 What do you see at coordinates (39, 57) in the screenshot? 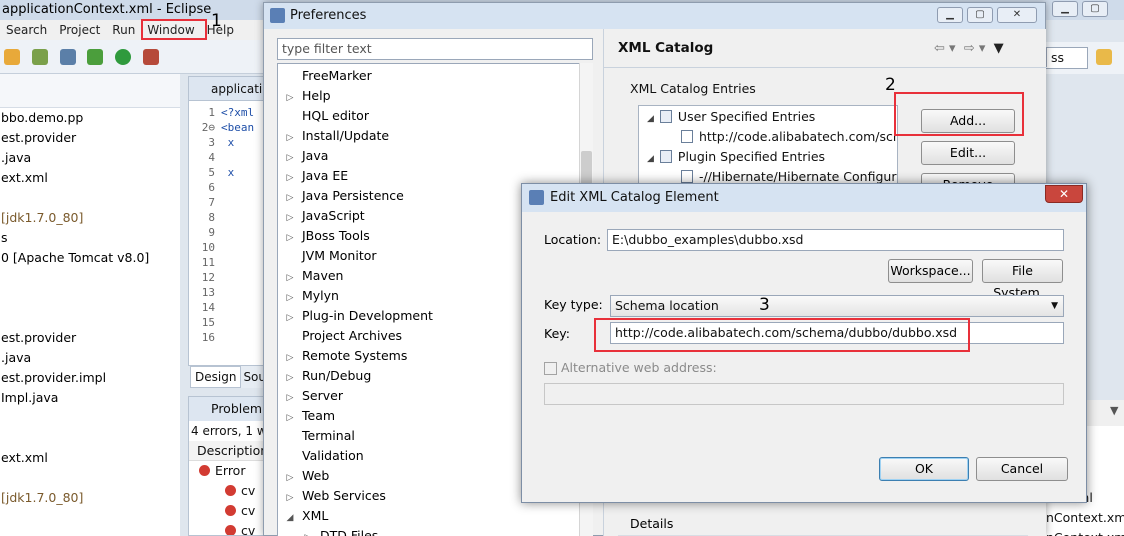
I see `toolbar-debug-icon` at bounding box center [39, 57].